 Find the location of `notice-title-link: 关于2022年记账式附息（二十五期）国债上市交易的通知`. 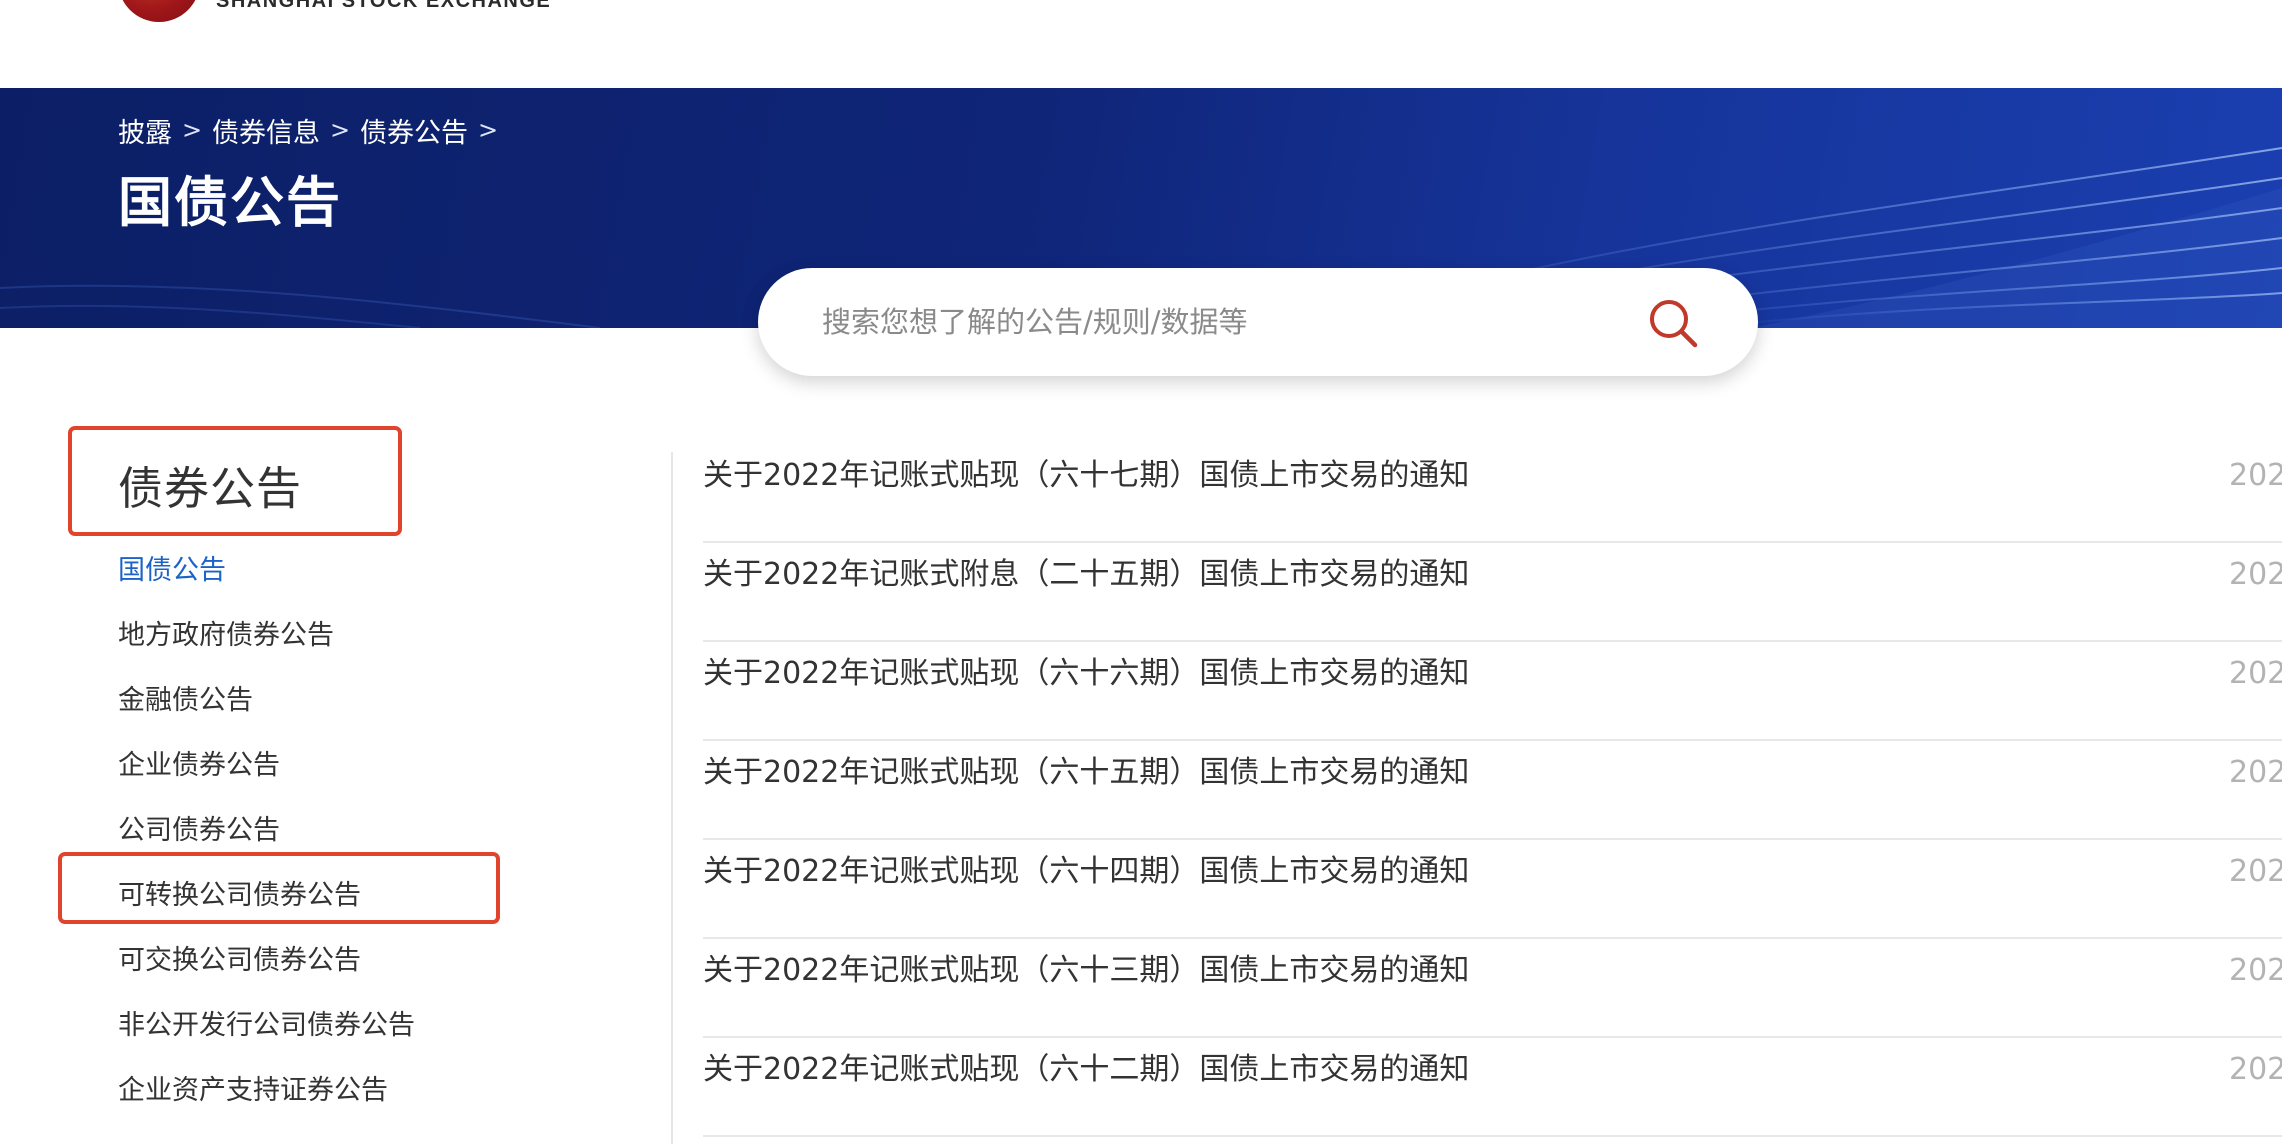

notice-title-link: 关于2022年记账式附息（二十五期）国债上市交易的通知 is located at coordinates (1086, 575).